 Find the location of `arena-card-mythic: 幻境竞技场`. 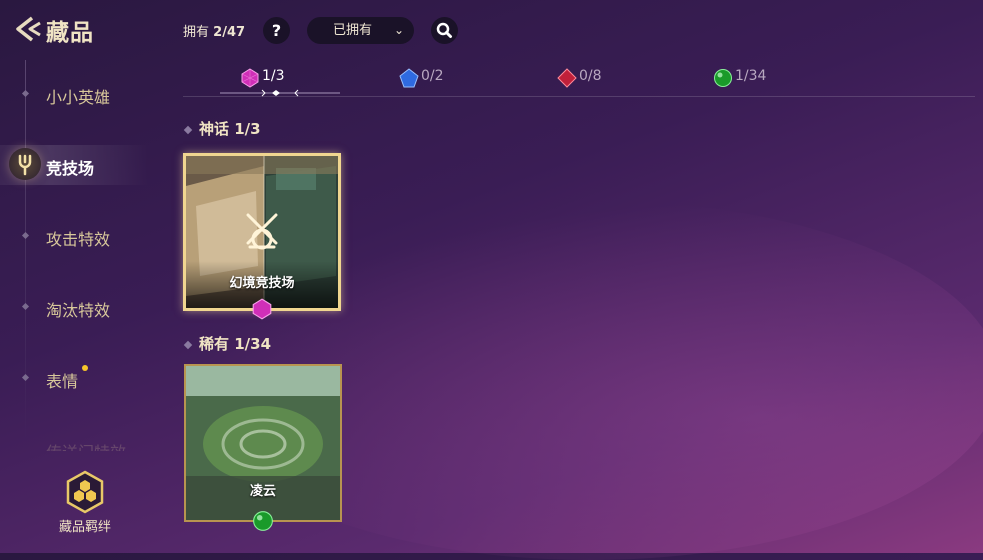

arena-card-mythic: 幻境竞技场 is located at coordinates (262, 236).